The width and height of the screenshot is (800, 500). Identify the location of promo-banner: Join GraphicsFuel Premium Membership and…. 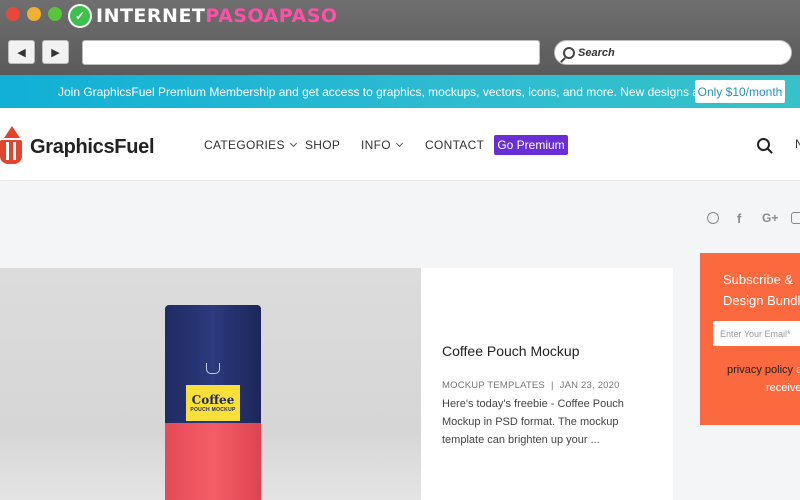
(400, 91).